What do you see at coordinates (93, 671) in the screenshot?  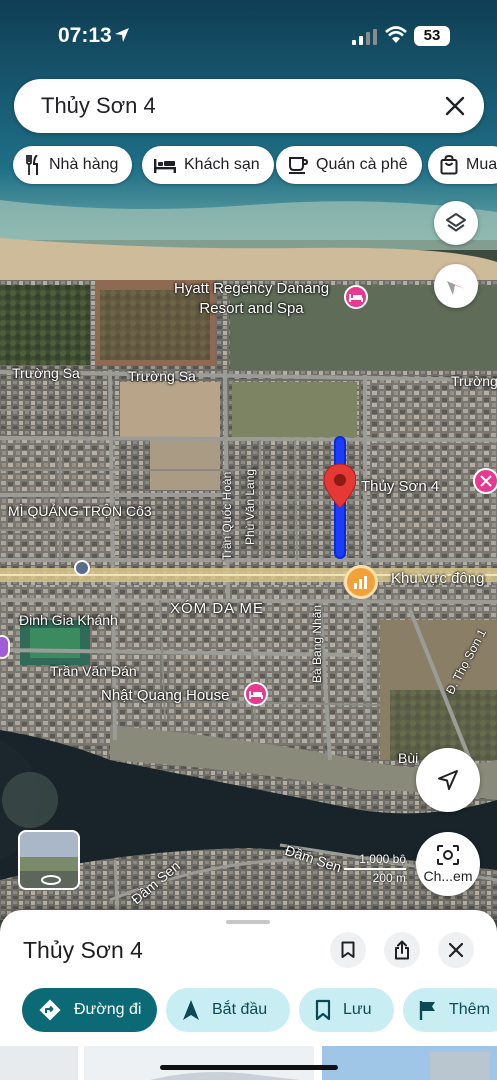 I see `street-label: Trần Văn Đán` at bounding box center [93, 671].